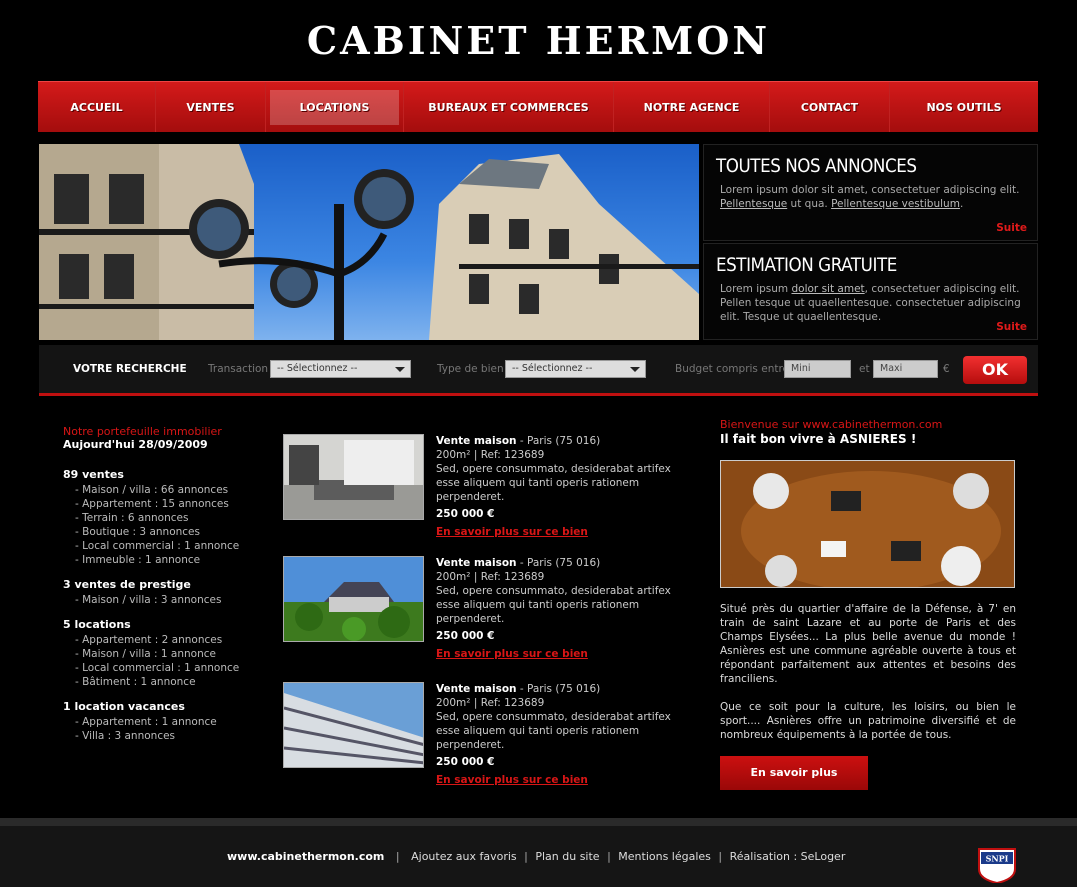  Describe the element at coordinates (340, 369) in the screenshot. I see `transaction-select: -- Sélectionnez --` at that location.